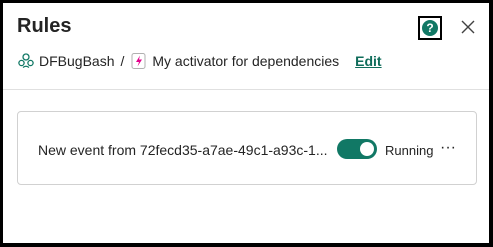 The width and height of the screenshot is (493, 247). I want to click on header-divider, so click(246, 89).